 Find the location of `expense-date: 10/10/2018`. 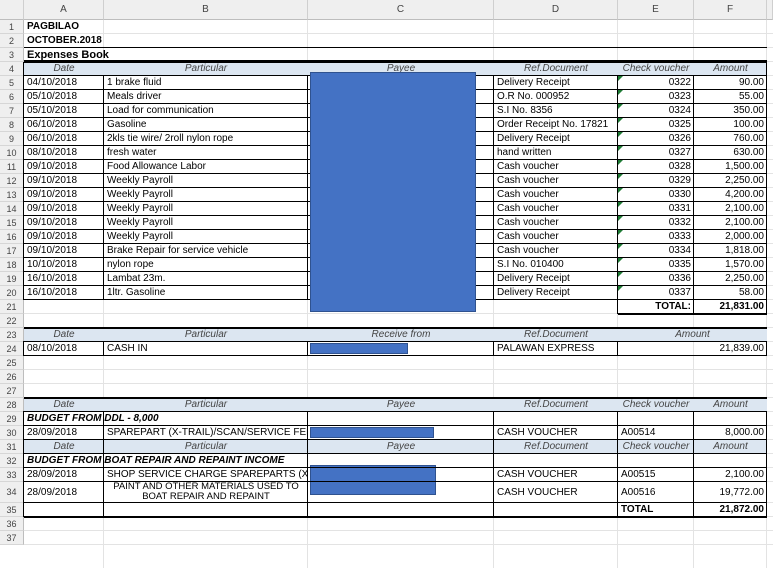

expense-date: 10/10/2018 is located at coordinates (52, 264).